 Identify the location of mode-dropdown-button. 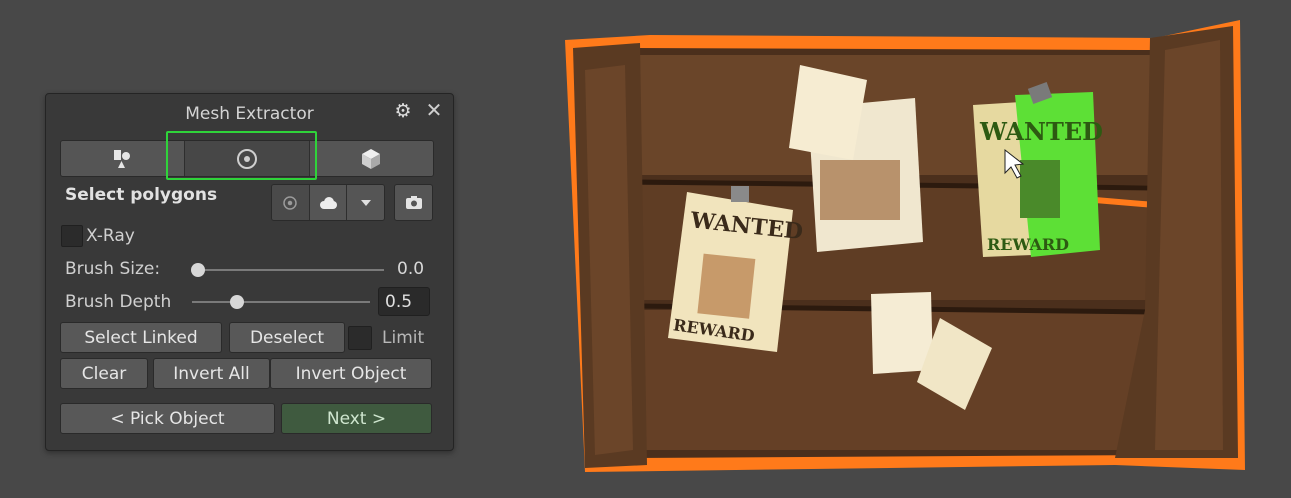
(365, 202).